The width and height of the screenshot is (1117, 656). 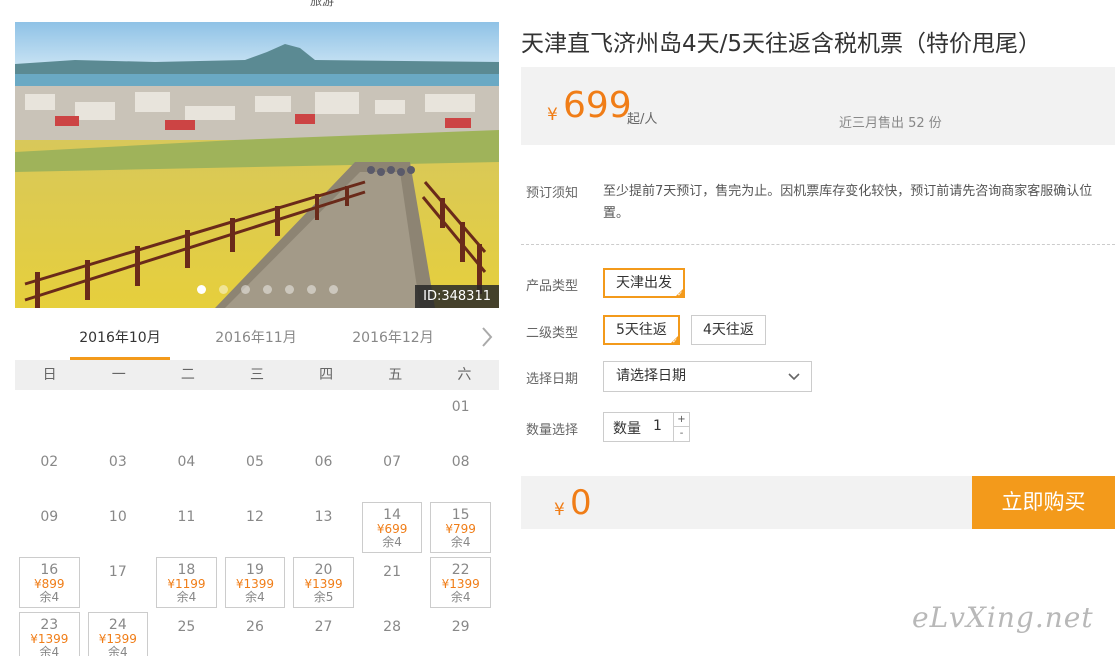 I want to click on chevron-down-icon, so click(x=794, y=382).